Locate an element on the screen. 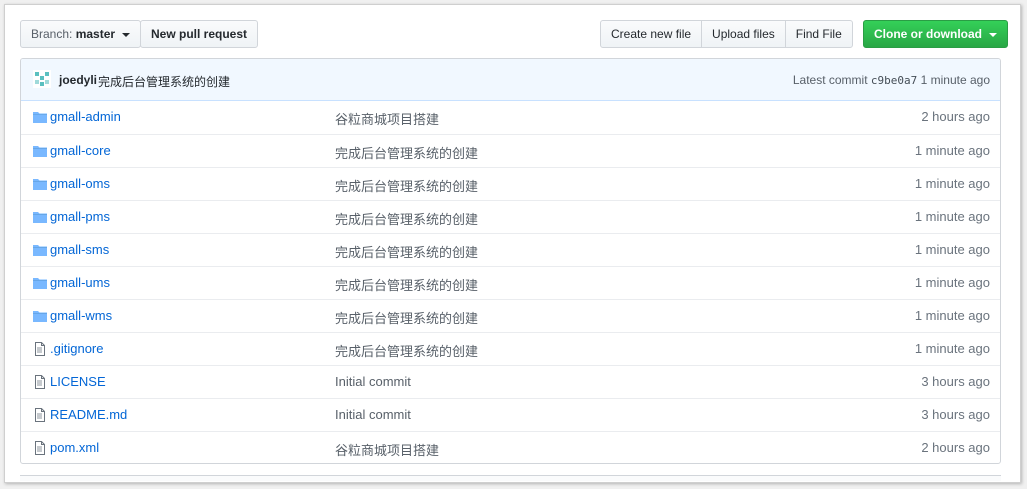 The height and width of the screenshot is (489, 1027). table-row: LICENSE Initial commit 3 hours ago is located at coordinates (510, 381).